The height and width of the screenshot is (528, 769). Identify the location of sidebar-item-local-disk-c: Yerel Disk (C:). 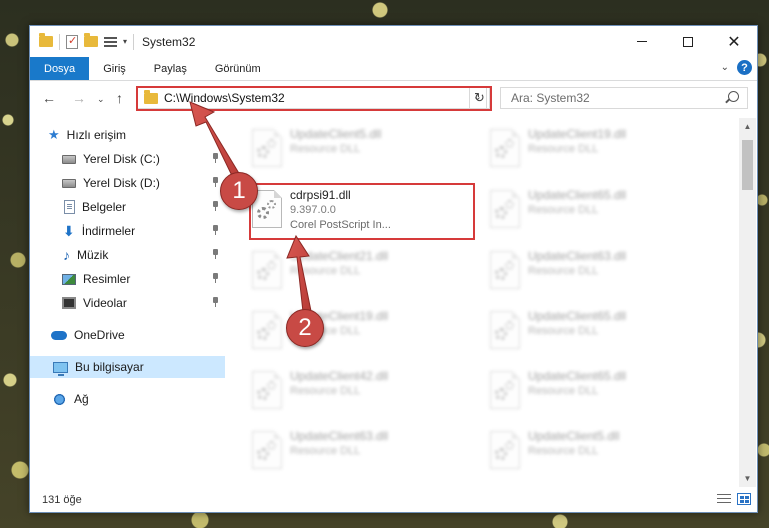
(127, 159).